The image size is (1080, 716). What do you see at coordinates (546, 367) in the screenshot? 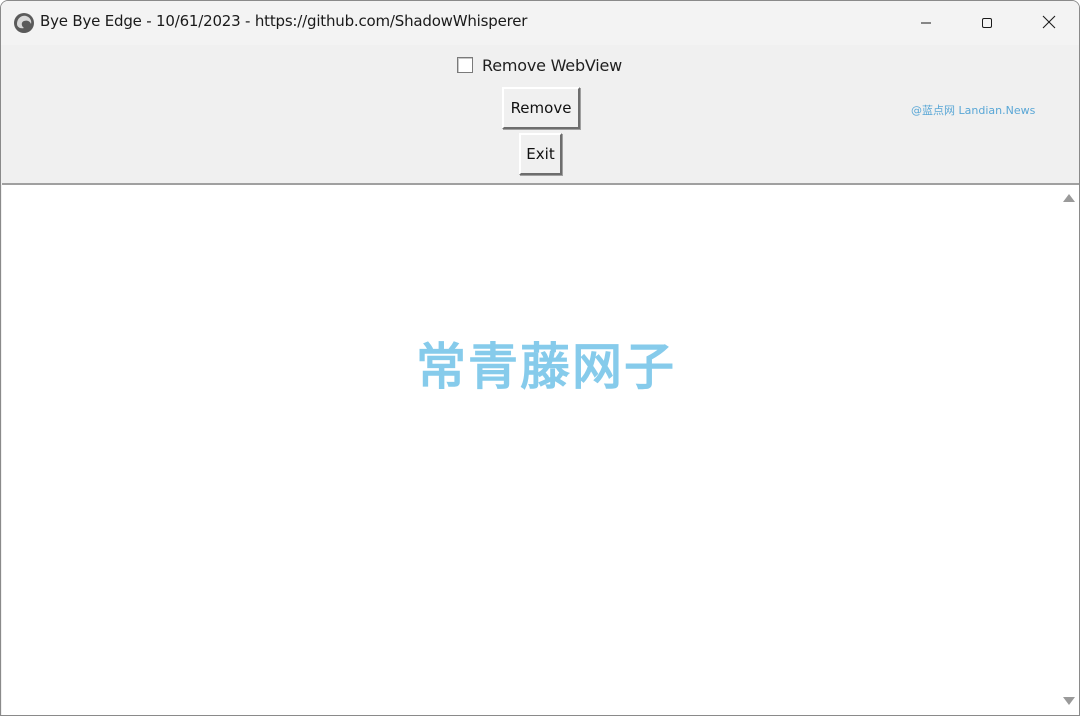
I see `watermark-large: 常青藤网子` at bounding box center [546, 367].